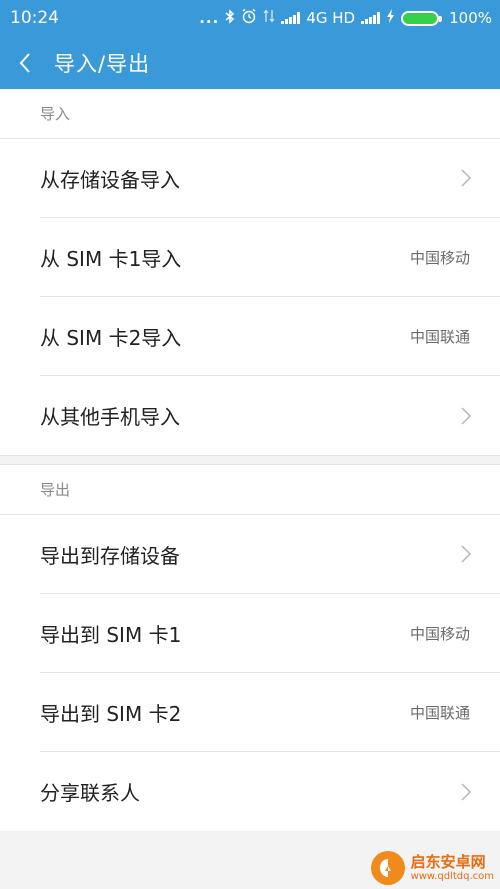  Describe the element at coordinates (29, 63) in the screenshot. I see `back-arrow-icon` at that location.